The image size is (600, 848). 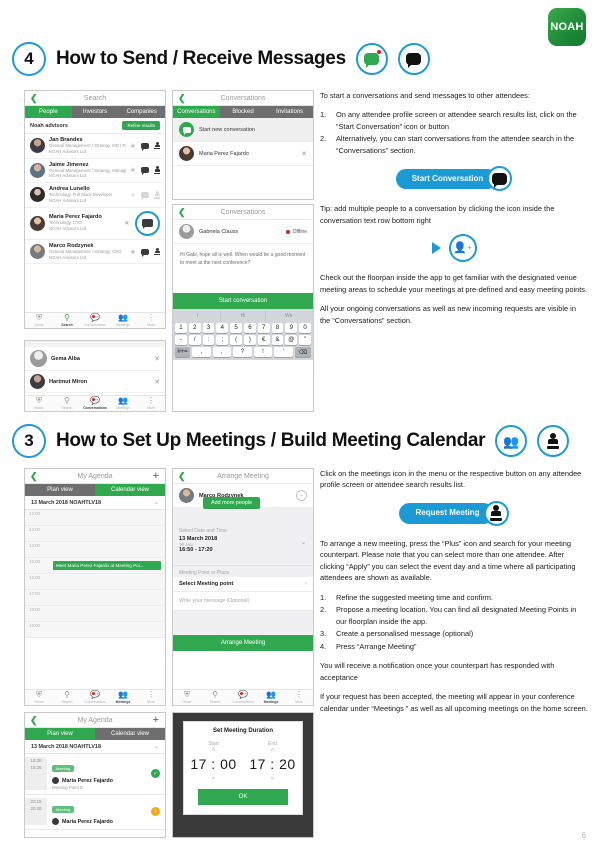 What do you see at coordinates (183, 352) in the screenshot?
I see `key-symbols-toggle: #+=` at bounding box center [183, 352].